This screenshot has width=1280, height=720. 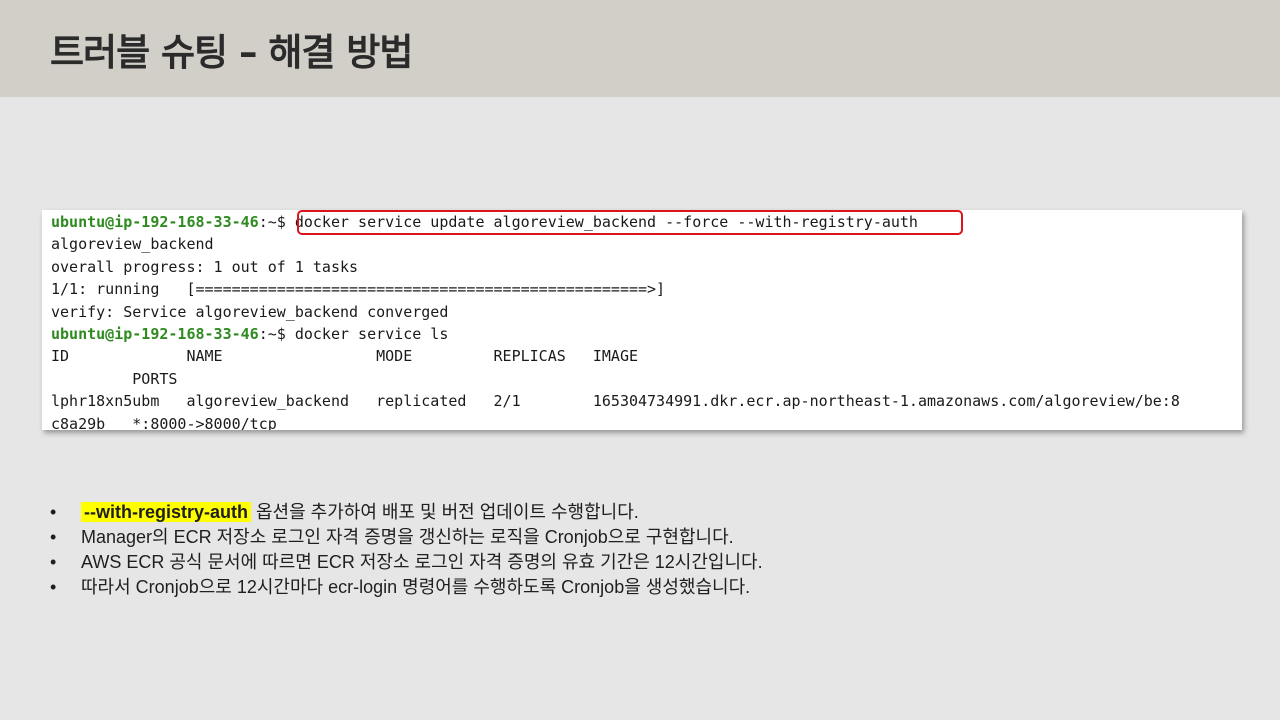 What do you see at coordinates (231, 52) in the screenshot?
I see `page-title: 트러블 슈팅 – 해결 방법` at bounding box center [231, 52].